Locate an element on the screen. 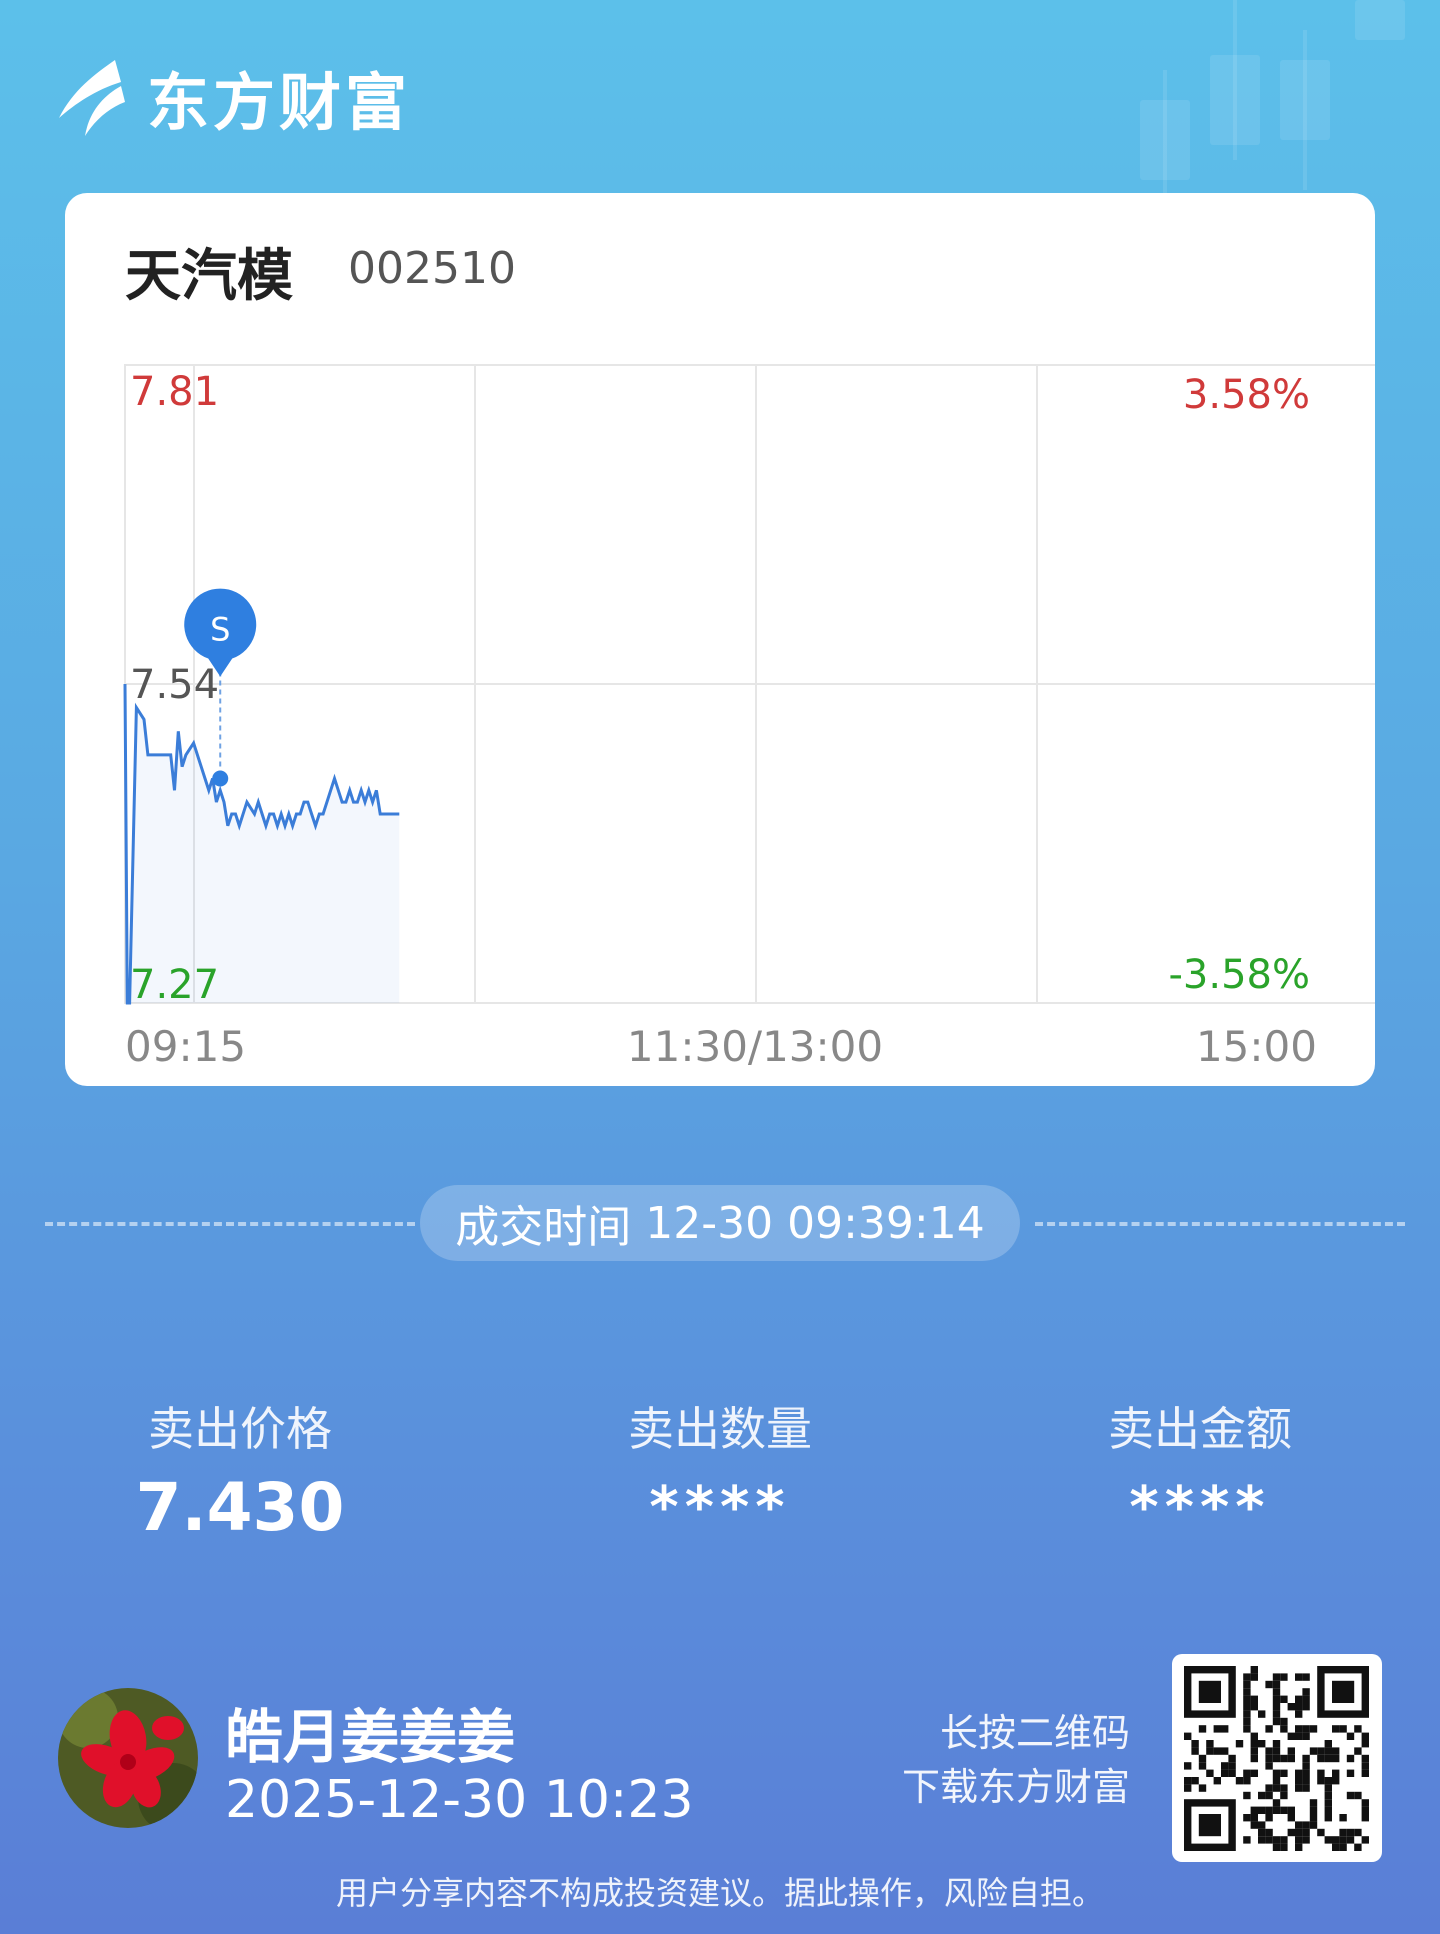 This screenshot has height=1934, width=1440. sell-price-stat: 卖出价格 7.430 is located at coordinates (240, 1469).